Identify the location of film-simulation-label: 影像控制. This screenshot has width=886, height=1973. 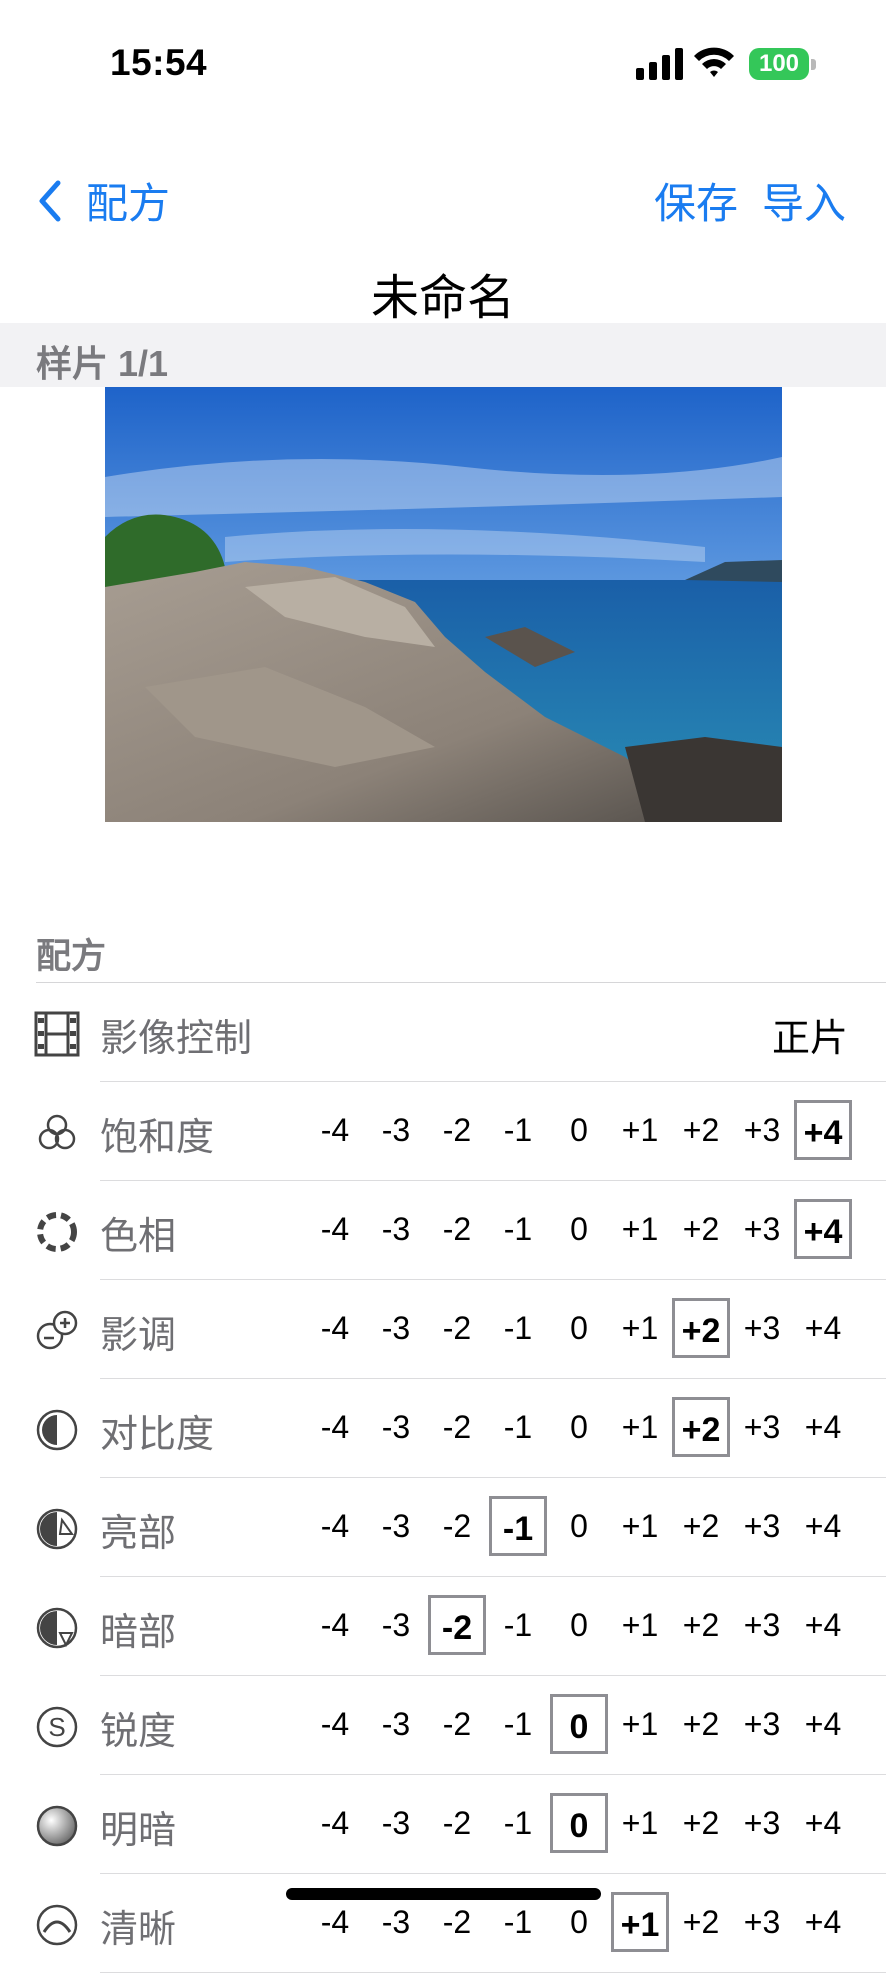
(176, 1039).